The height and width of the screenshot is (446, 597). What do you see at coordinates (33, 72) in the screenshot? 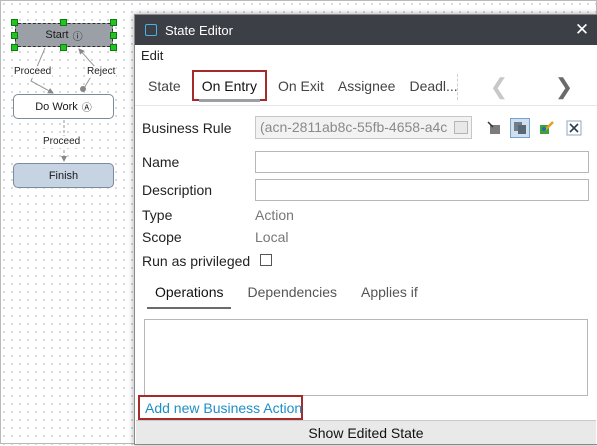
I see `edge-label-proceed: Proceed` at bounding box center [33, 72].